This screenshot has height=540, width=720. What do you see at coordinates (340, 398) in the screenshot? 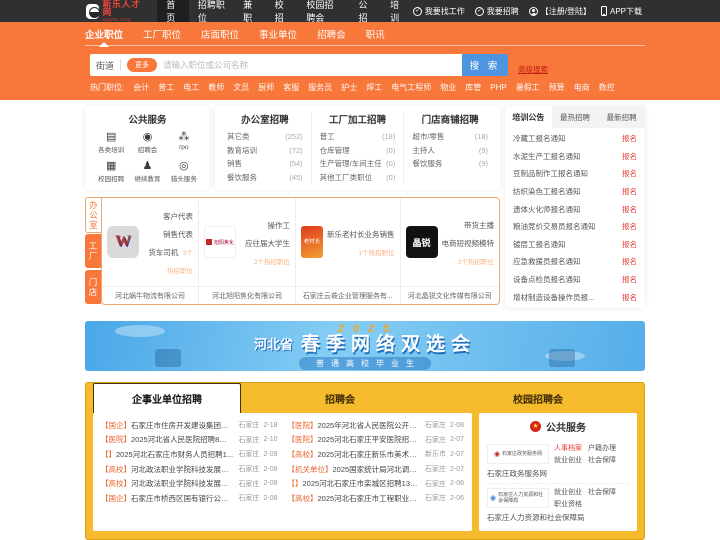
I see `tab-job-fair: 招聘会` at bounding box center [340, 398].